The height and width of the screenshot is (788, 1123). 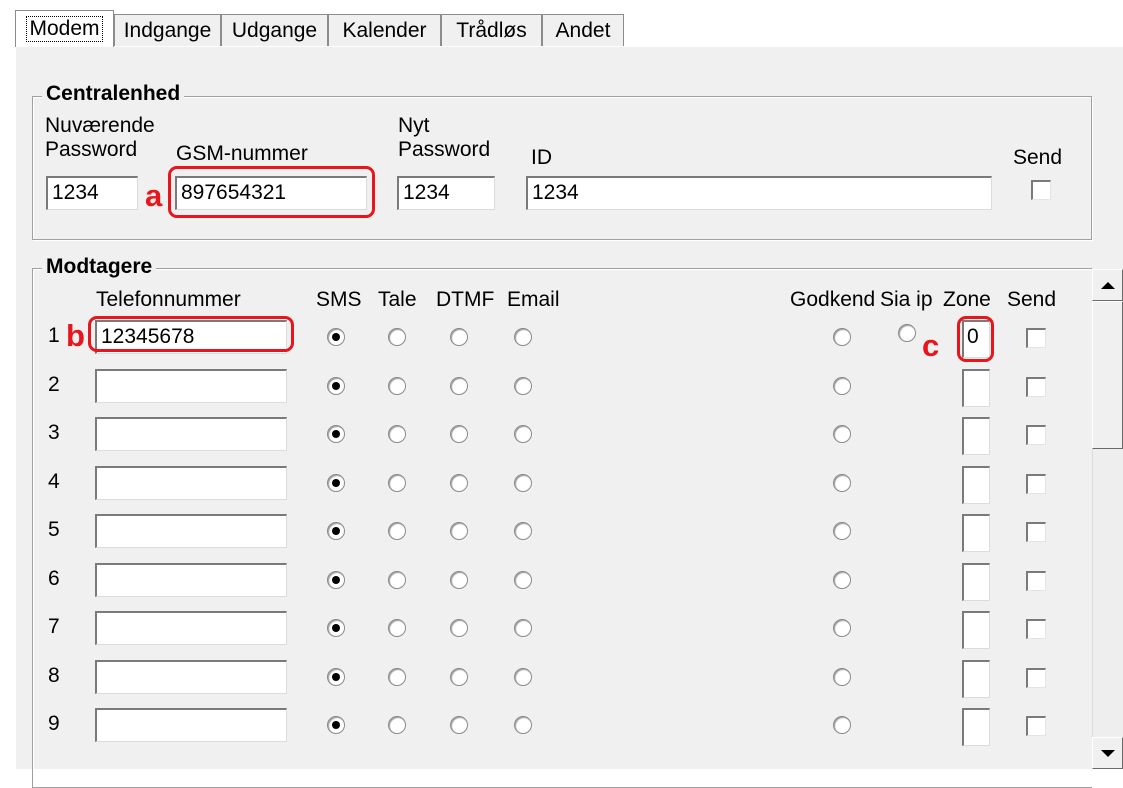 What do you see at coordinates (92, 193) in the screenshot?
I see `current-password-field: 1234` at bounding box center [92, 193].